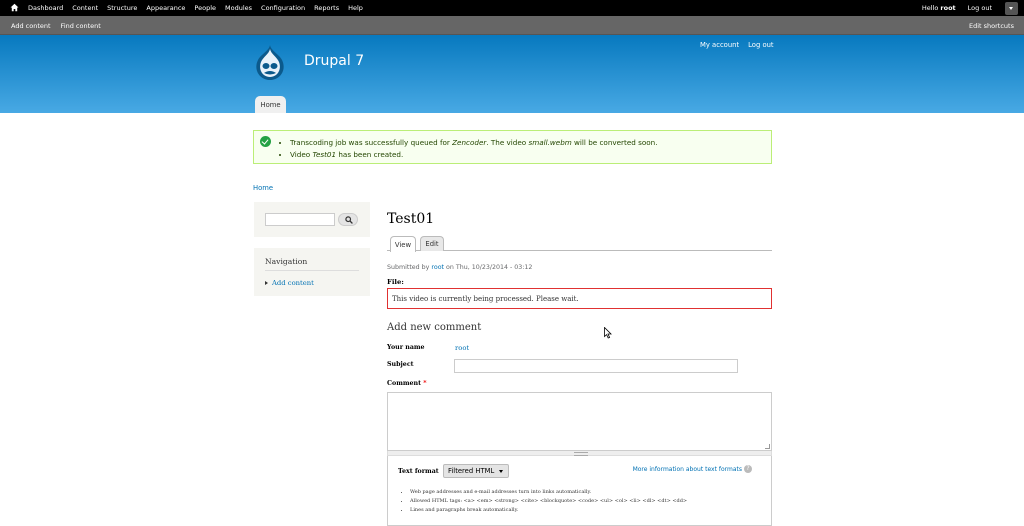 The width and height of the screenshot is (1024, 526). Describe the element at coordinates (409, 267) in the screenshot. I see `submitted-prefix: Submitted by` at that location.